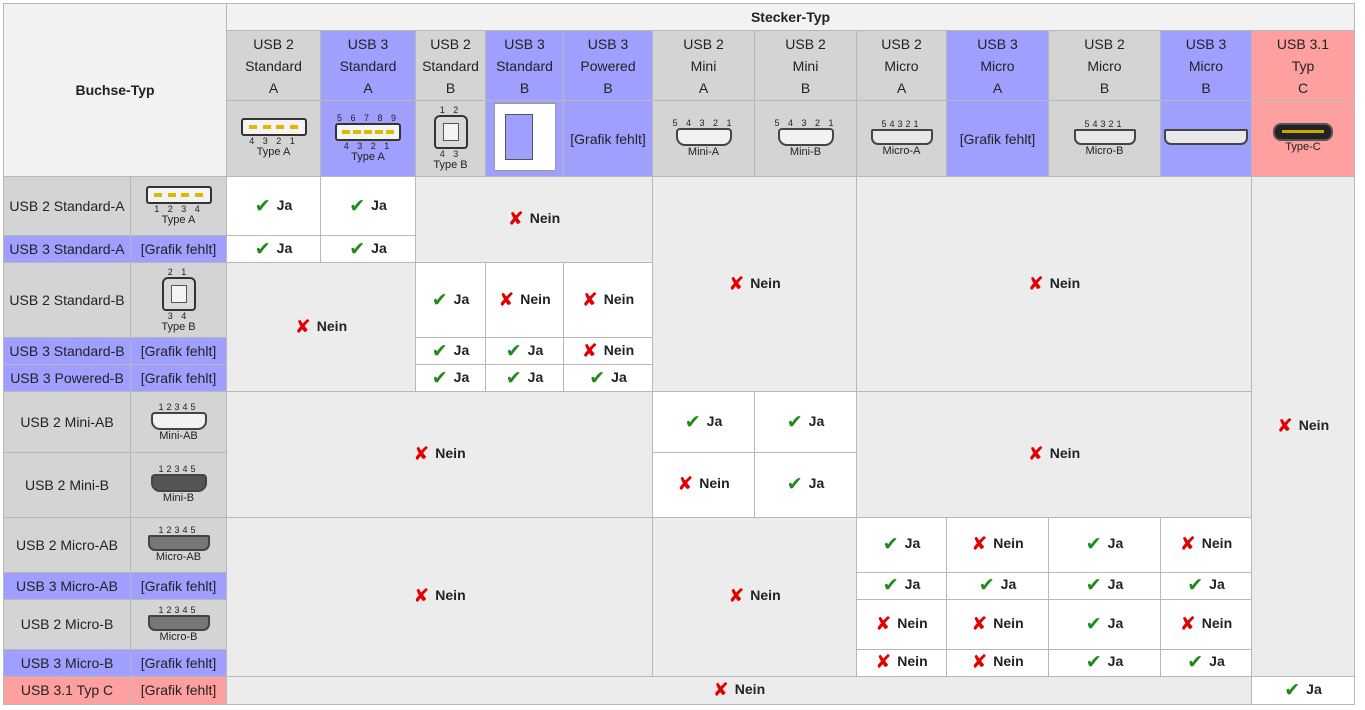  I want to click on row-label: USB 2 Micro-B, so click(67, 624).